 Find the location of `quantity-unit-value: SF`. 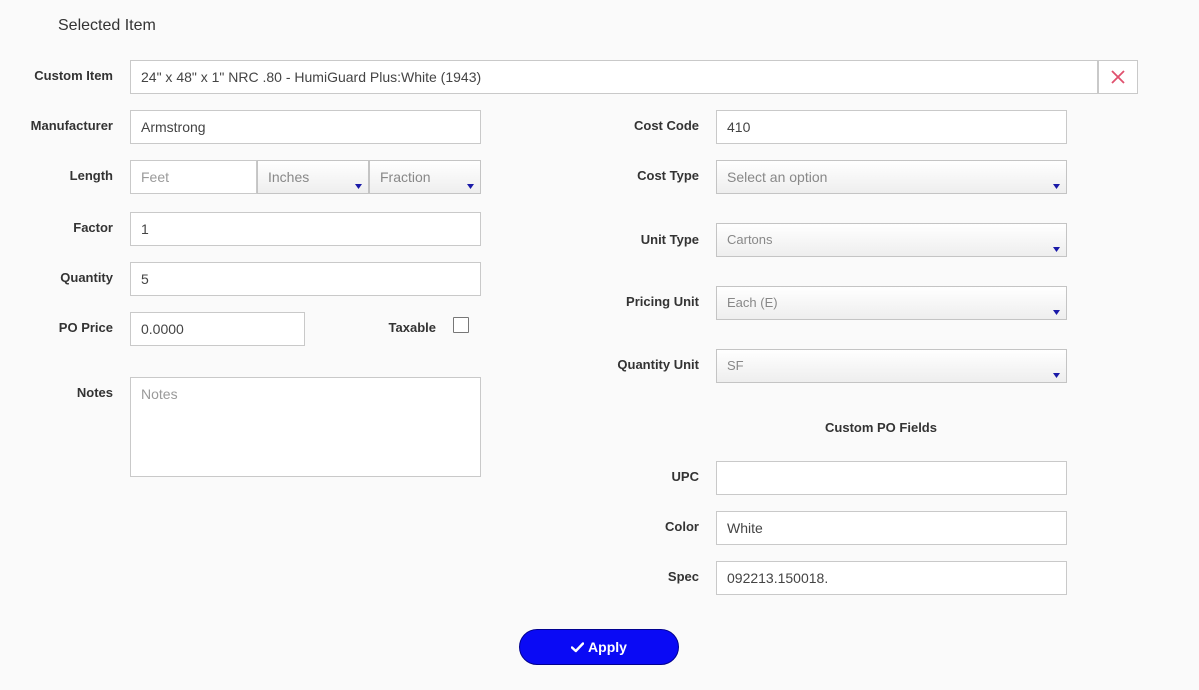

quantity-unit-value: SF is located at coordinates (735, 365).